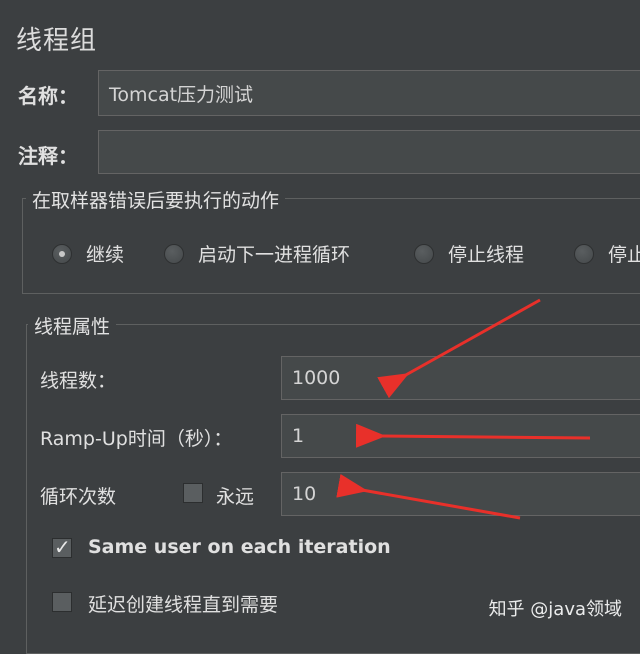 Image resolution: width=640 pixels, height=654 pixels. Describe the element at coordinates (136, 439) in the screenshot. I see `rampup-label: Ramp-Up时间（秒）：` at that location.